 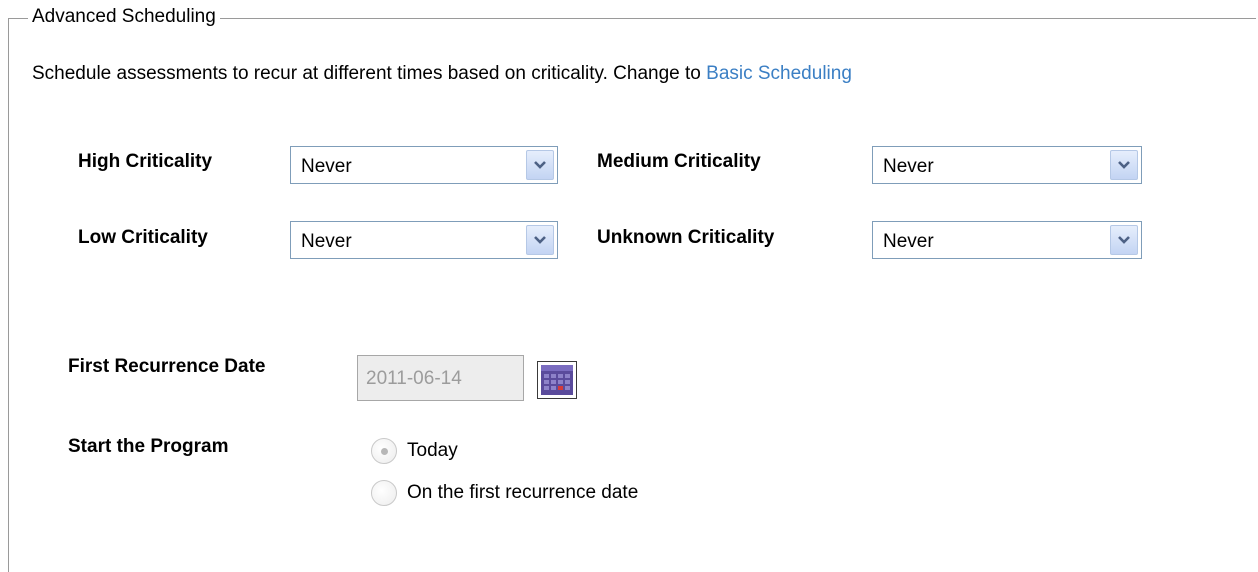 What do you see at coordinates (1007, 165) in the screenshot?
I see `medium-criticality-select: Never` at bounding box center [1007, 165].